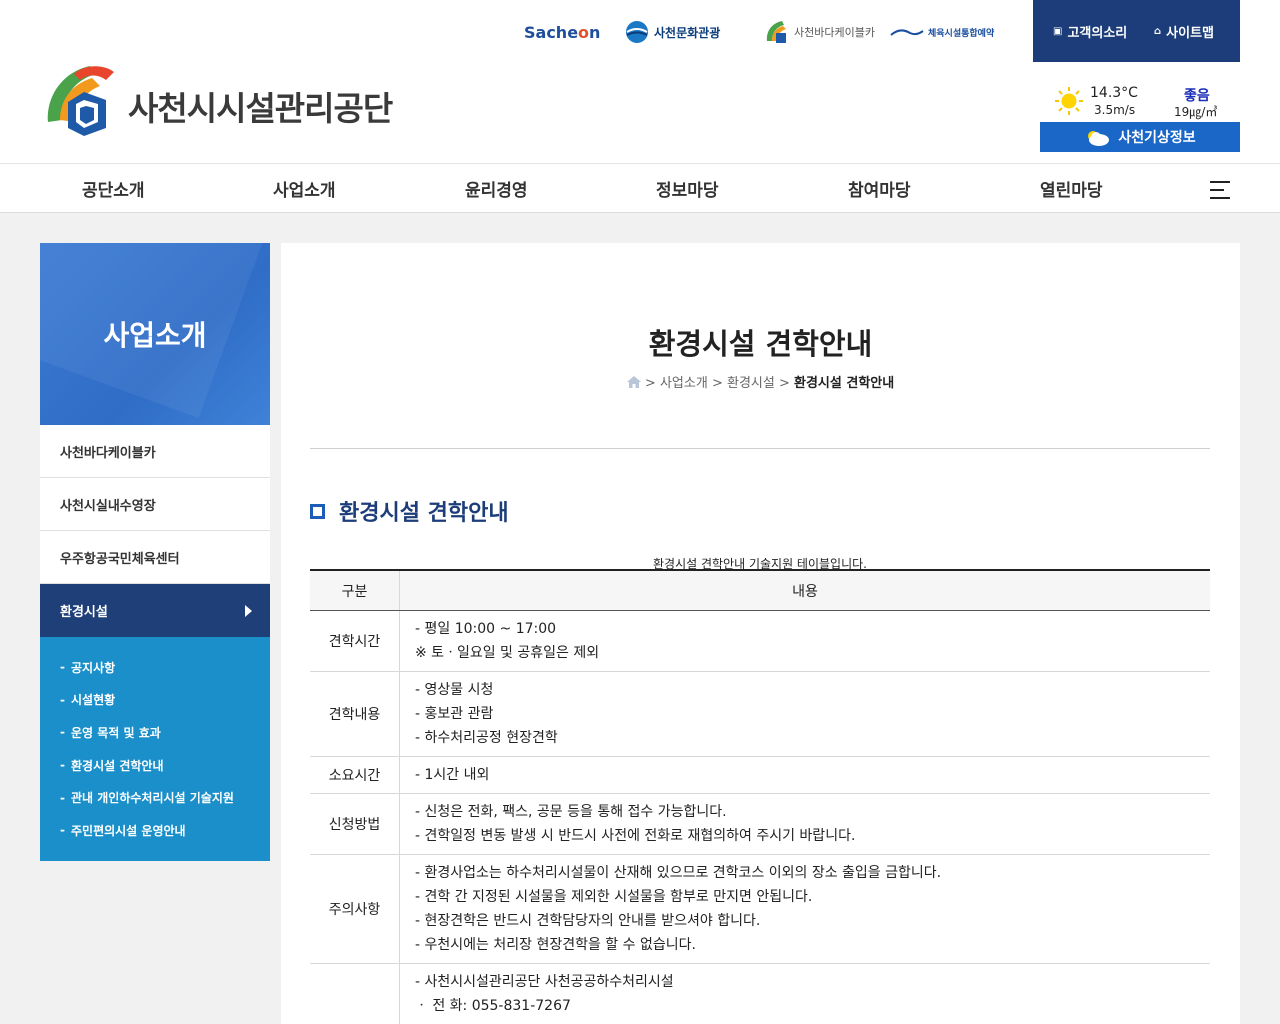 Image resolution: width=1280 pixels, height=1024 pixels. I want to click on cablecar-link-label: 사천바다케이블카, so click(834, 32).